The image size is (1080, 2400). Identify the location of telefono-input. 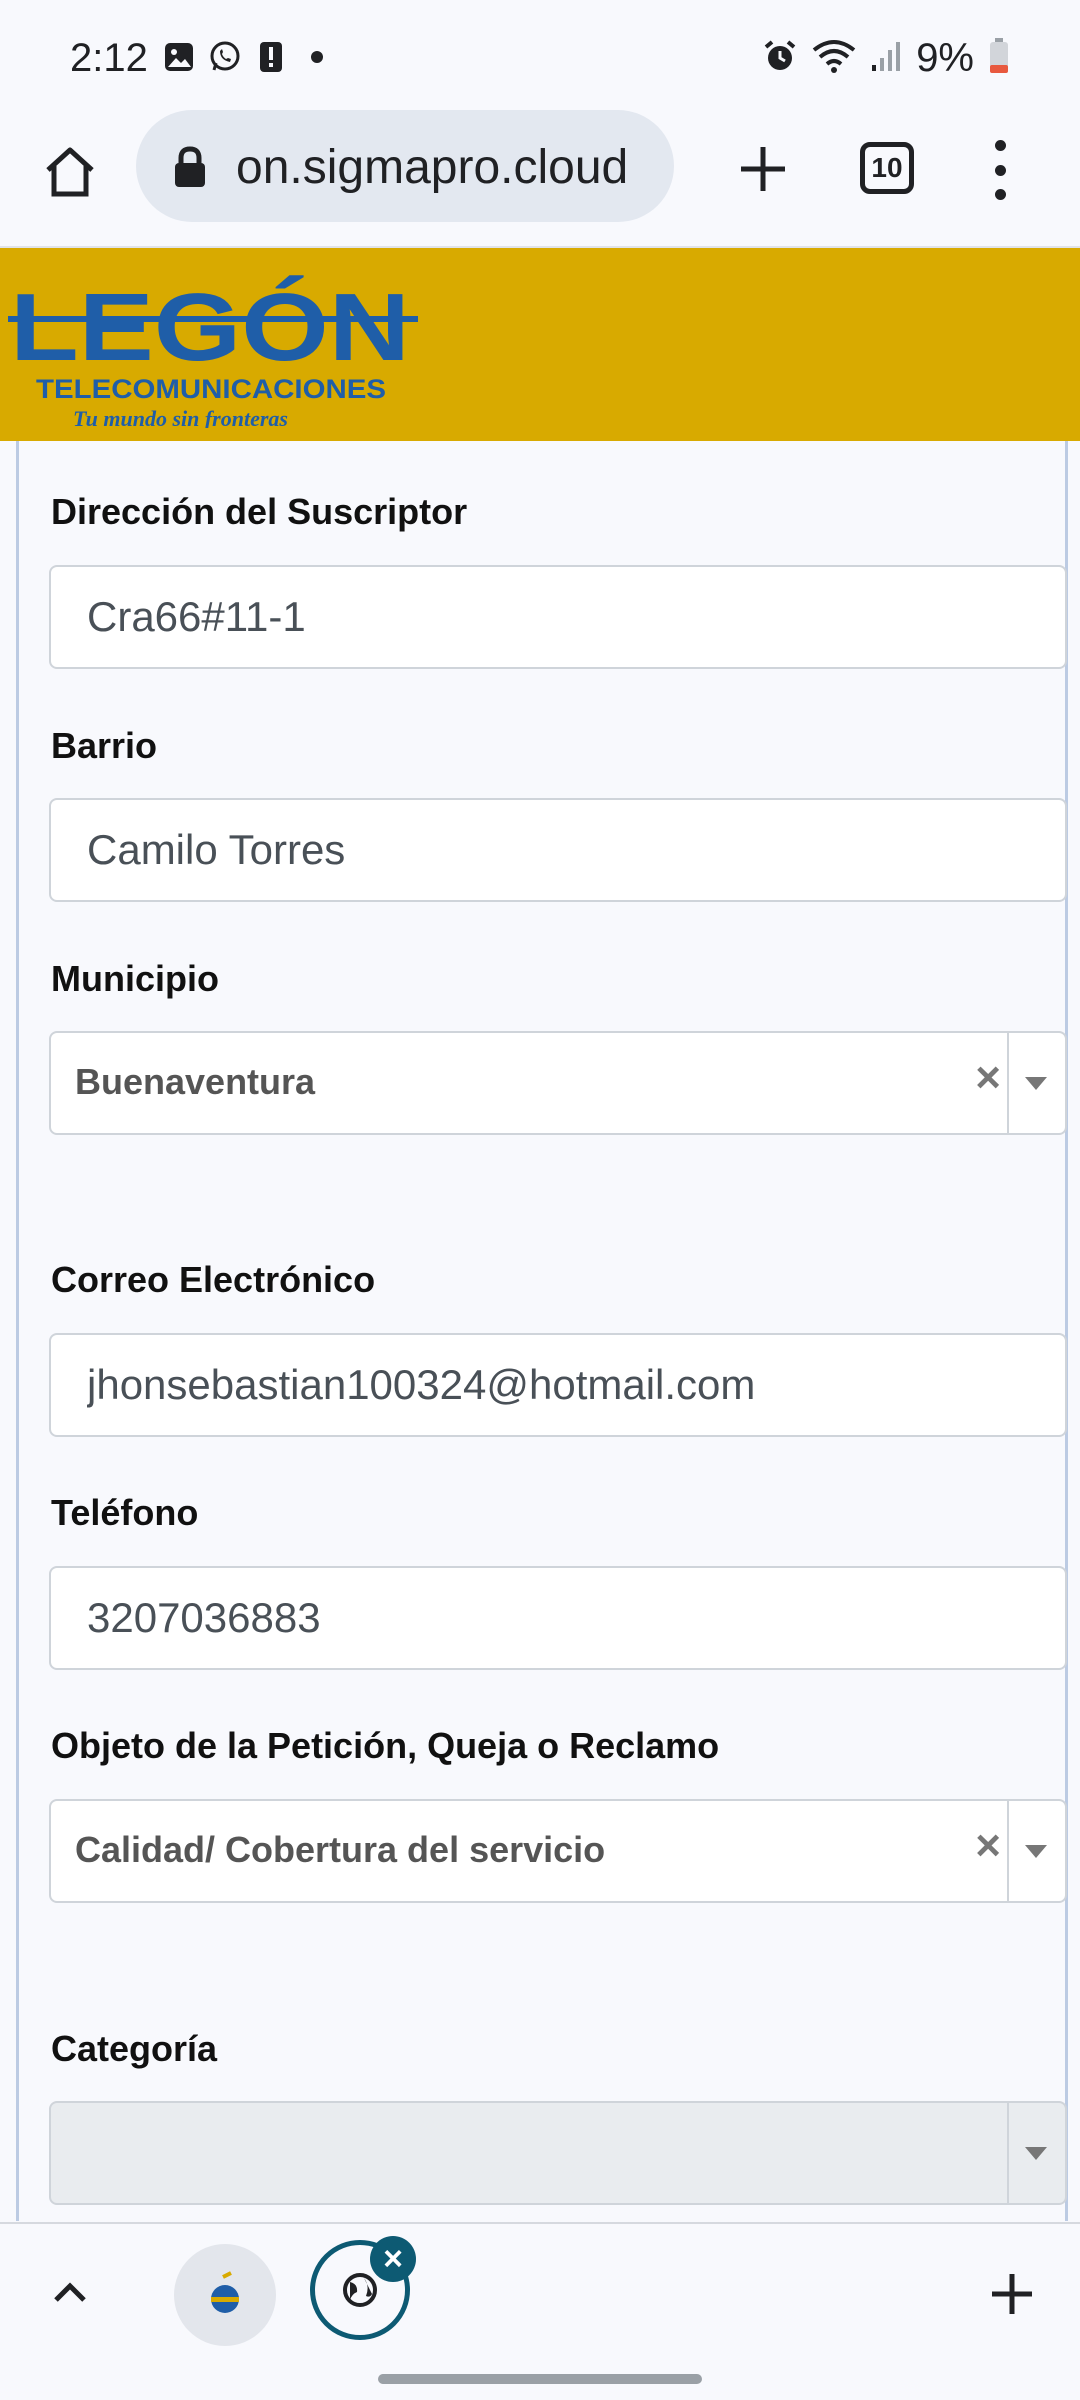
(558, 1618).